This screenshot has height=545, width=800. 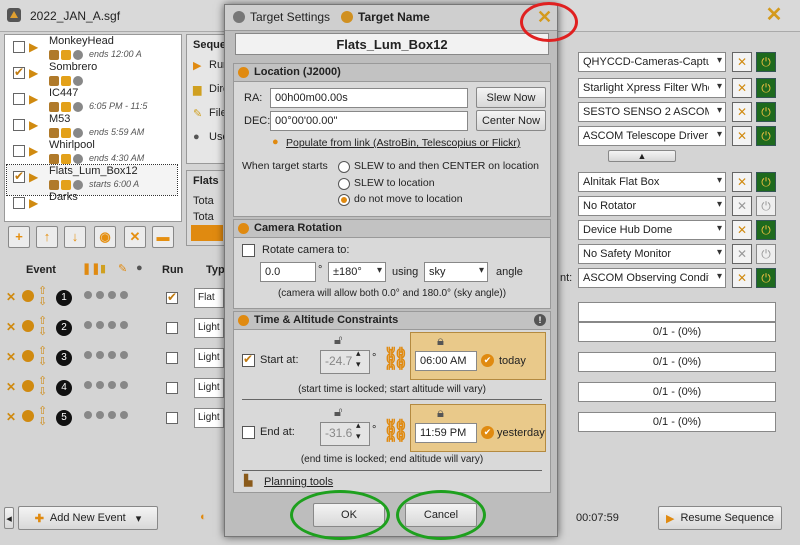 I want to click on add-new-event-button: ✚ Add New Event ▾, so click(x=88, y=518).